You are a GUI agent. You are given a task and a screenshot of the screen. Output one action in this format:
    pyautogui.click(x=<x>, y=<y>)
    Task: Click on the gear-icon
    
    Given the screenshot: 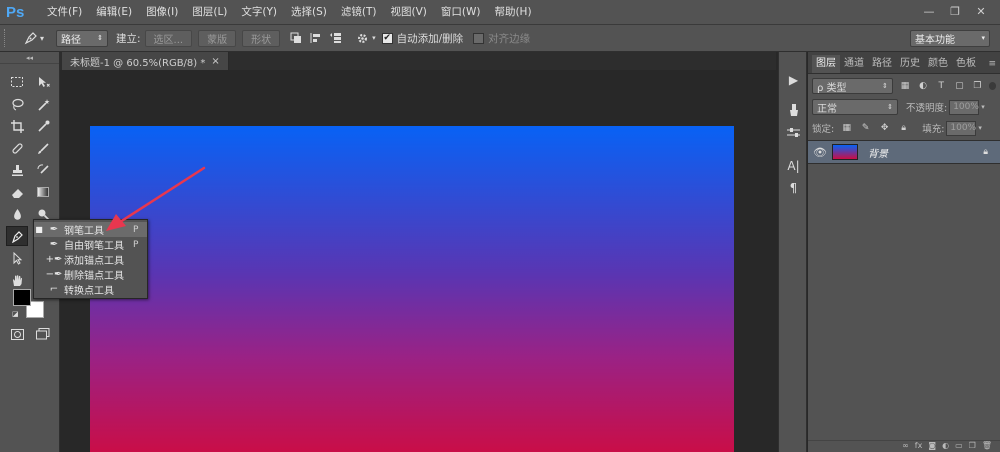 What is the action you would take?
    pyautogui.click(x=362, y=38)
    